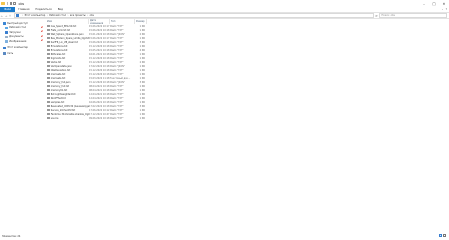 The height and width of the screenshot is (240, 449). Describe the element at coordinates (413, 15) in the screenshot. I see `search-input: Поиск: obs` at that location.